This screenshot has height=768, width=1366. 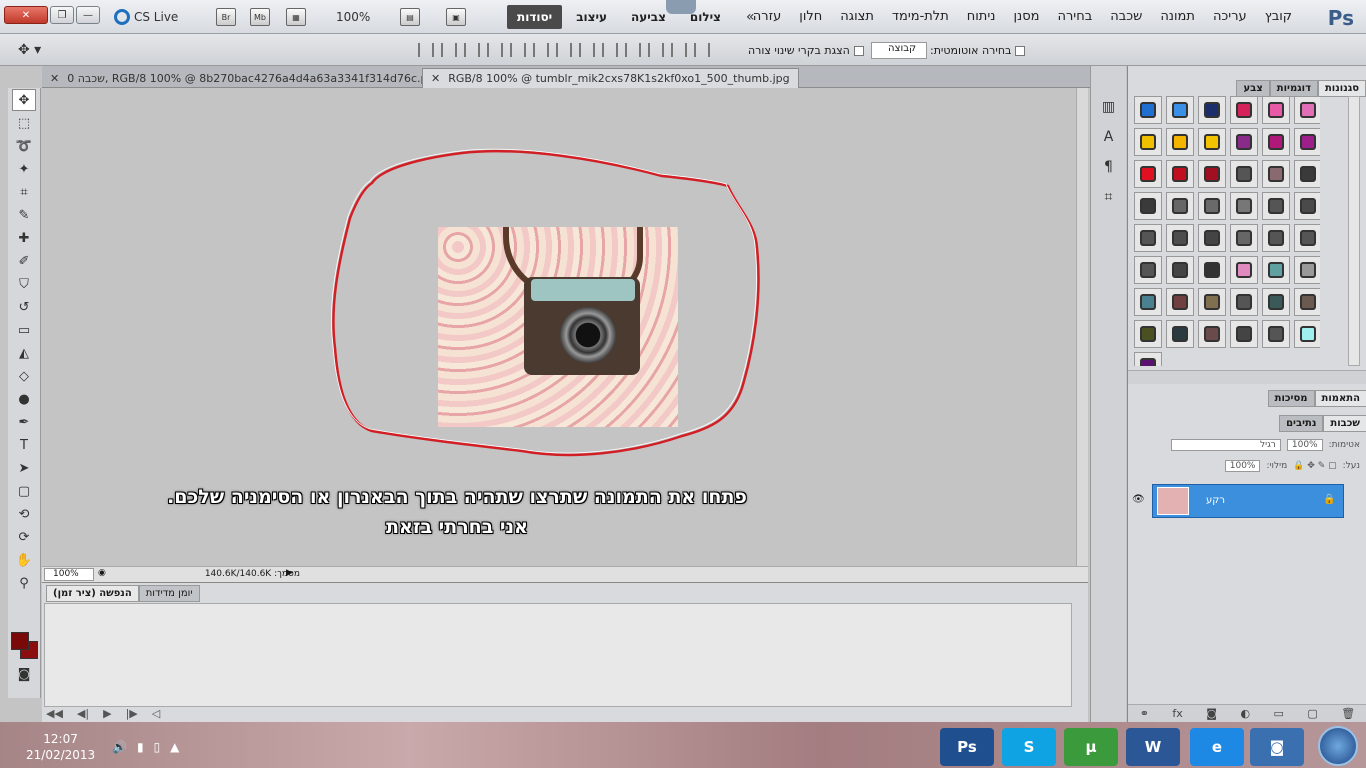 What do you see at coordinates (24, 192) in the screenshot?
I see `crop-tool-icon: ⌗` at bounding box center [24, 192].